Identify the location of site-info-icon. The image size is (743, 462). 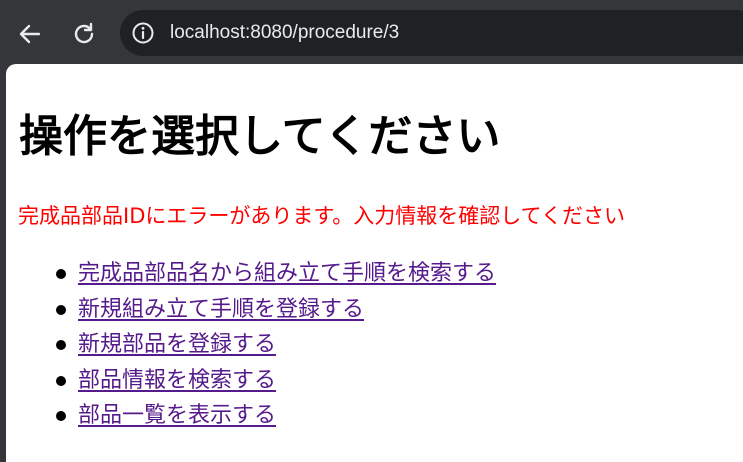
(143, 33).